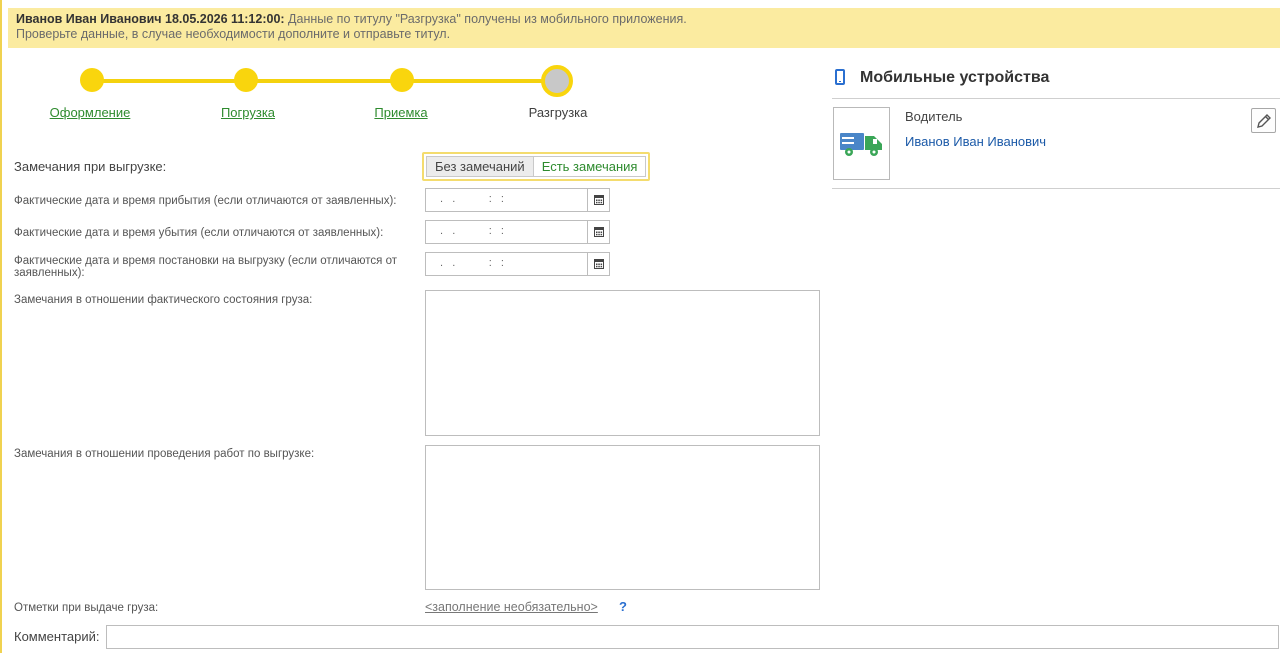  I want to click on toggle-has-remarks: Есть замечания, so click(589, 166).